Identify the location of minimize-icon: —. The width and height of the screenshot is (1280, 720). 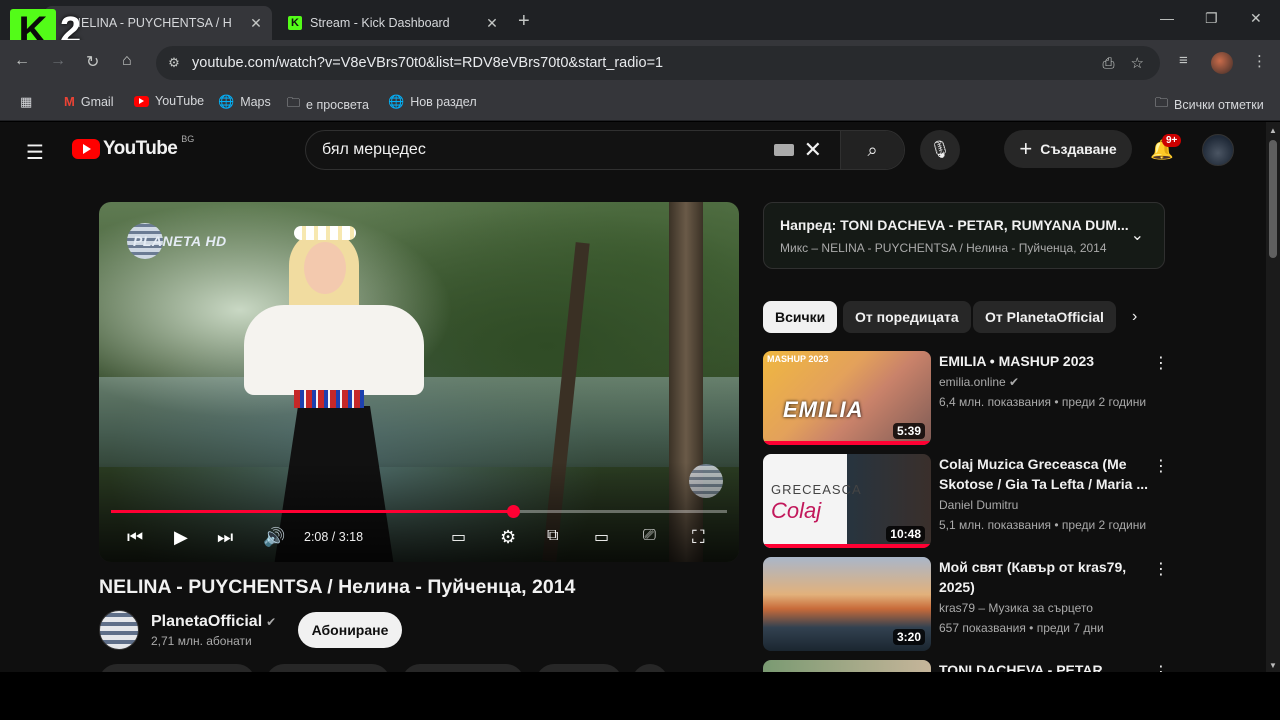
(1167, 18).